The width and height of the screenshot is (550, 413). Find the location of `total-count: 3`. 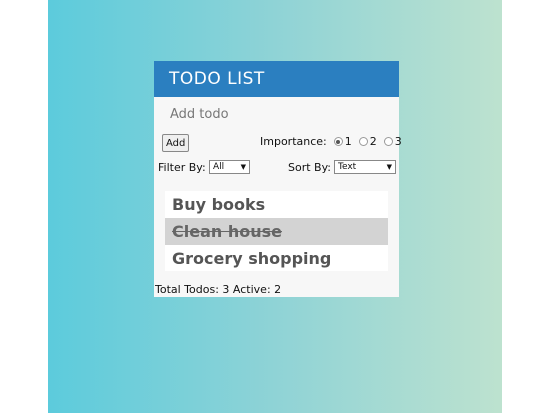

total-count: 3 is located at coordinates (226, 289).